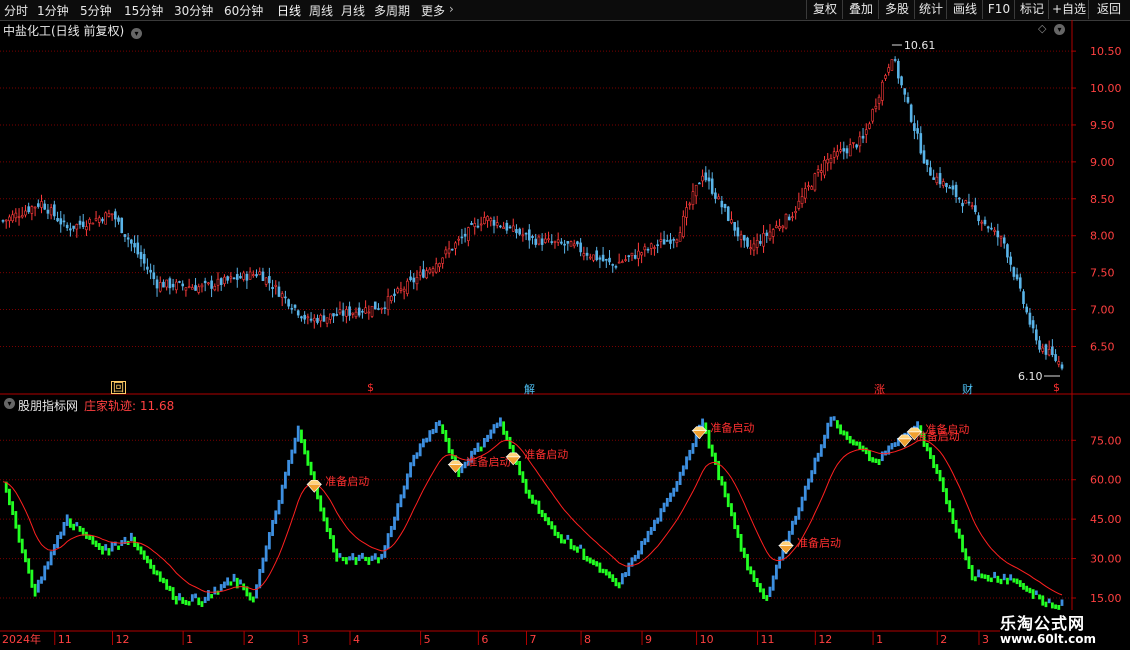  I want to click on y-tick-label: 10.00, so click(1106, 88).